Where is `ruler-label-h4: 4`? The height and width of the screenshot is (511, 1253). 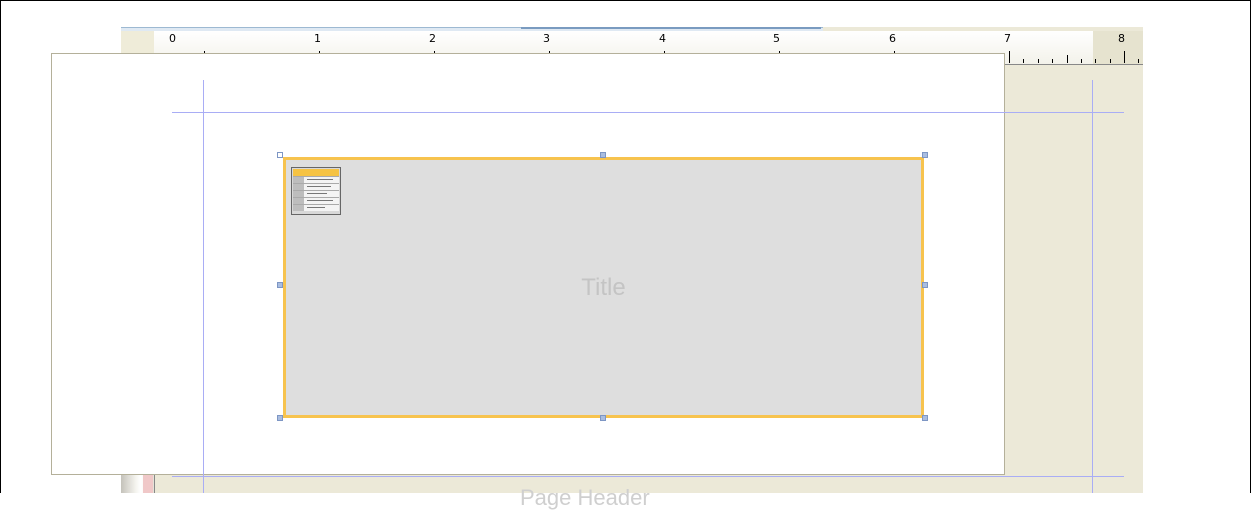 ruler-label-h4: 4 is located at coordinates (662, 38).